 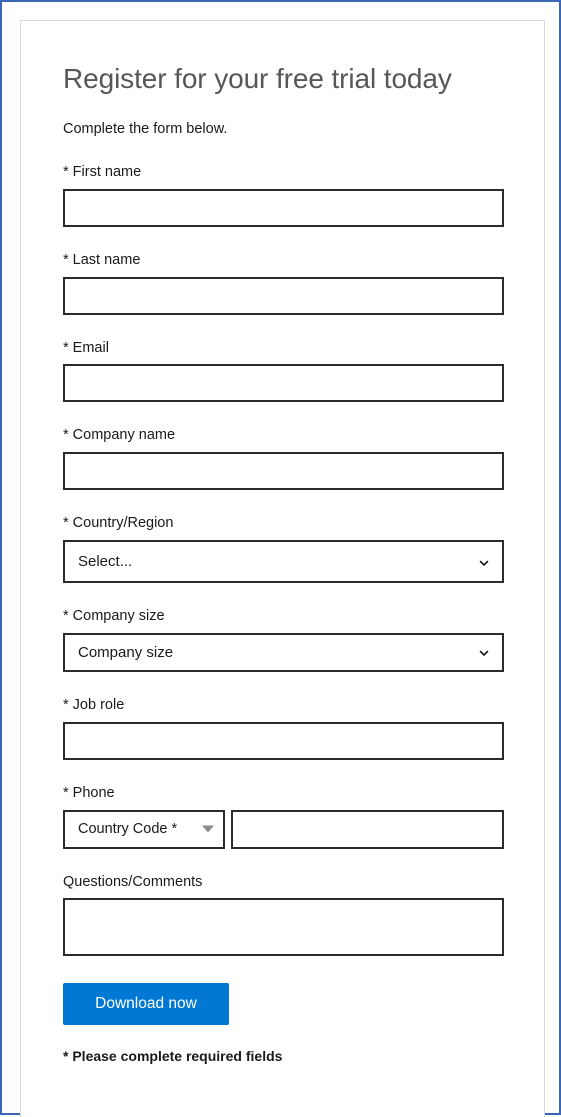 I want to click on country-code-select: Country Code *, so click(x=144, y=829).